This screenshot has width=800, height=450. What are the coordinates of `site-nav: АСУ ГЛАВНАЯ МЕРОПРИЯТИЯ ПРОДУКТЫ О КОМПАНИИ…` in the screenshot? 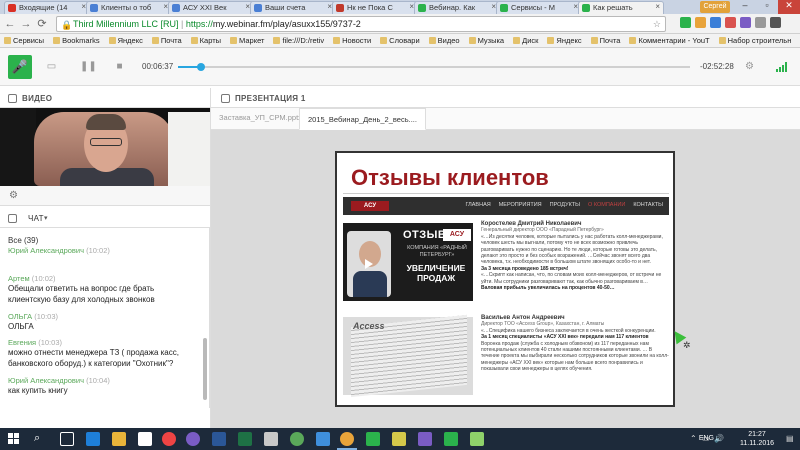 It's located at (506, 206).